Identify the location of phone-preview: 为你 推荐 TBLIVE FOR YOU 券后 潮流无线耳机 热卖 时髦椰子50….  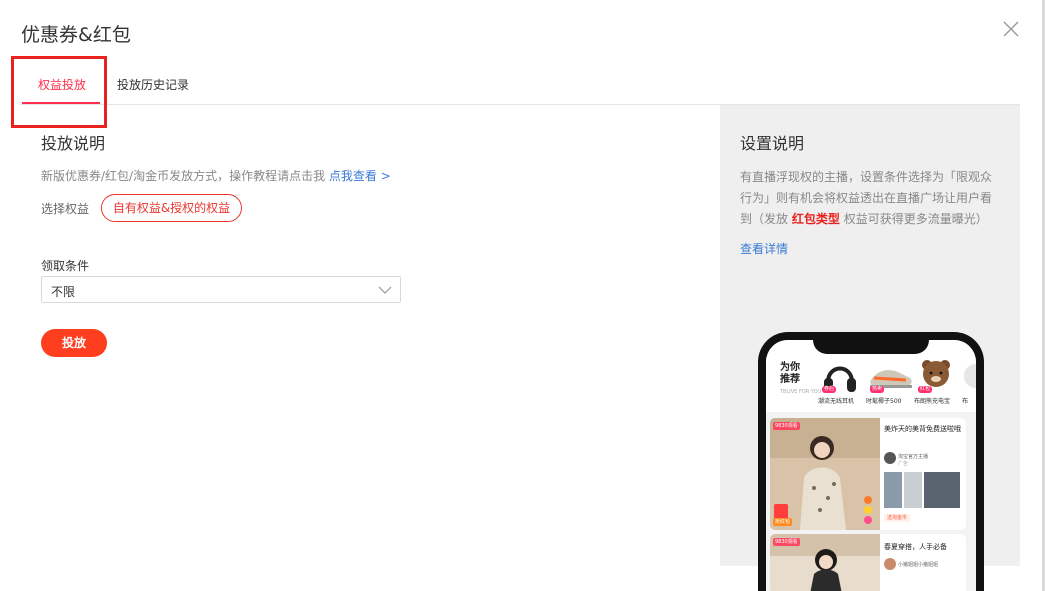
(871, 461).